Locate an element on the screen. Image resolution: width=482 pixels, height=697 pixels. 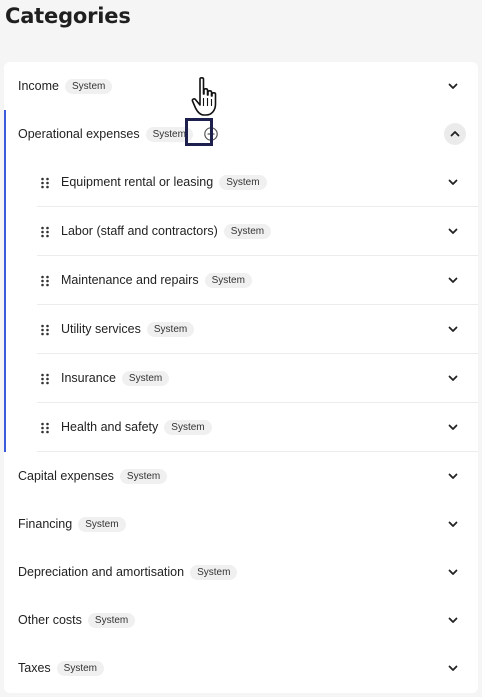
subcategory-label: Health and safety is located at coordinates (110, 427).